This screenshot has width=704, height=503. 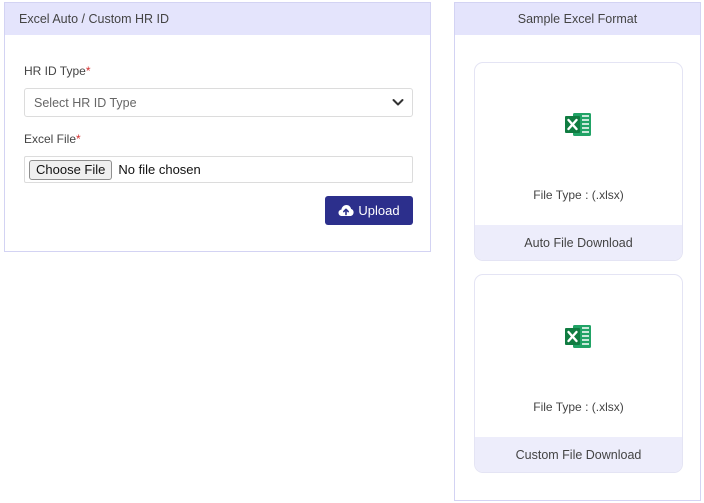 I want to click on hr-id-type-label: HR ID Type*, so click(x=57, y=71).